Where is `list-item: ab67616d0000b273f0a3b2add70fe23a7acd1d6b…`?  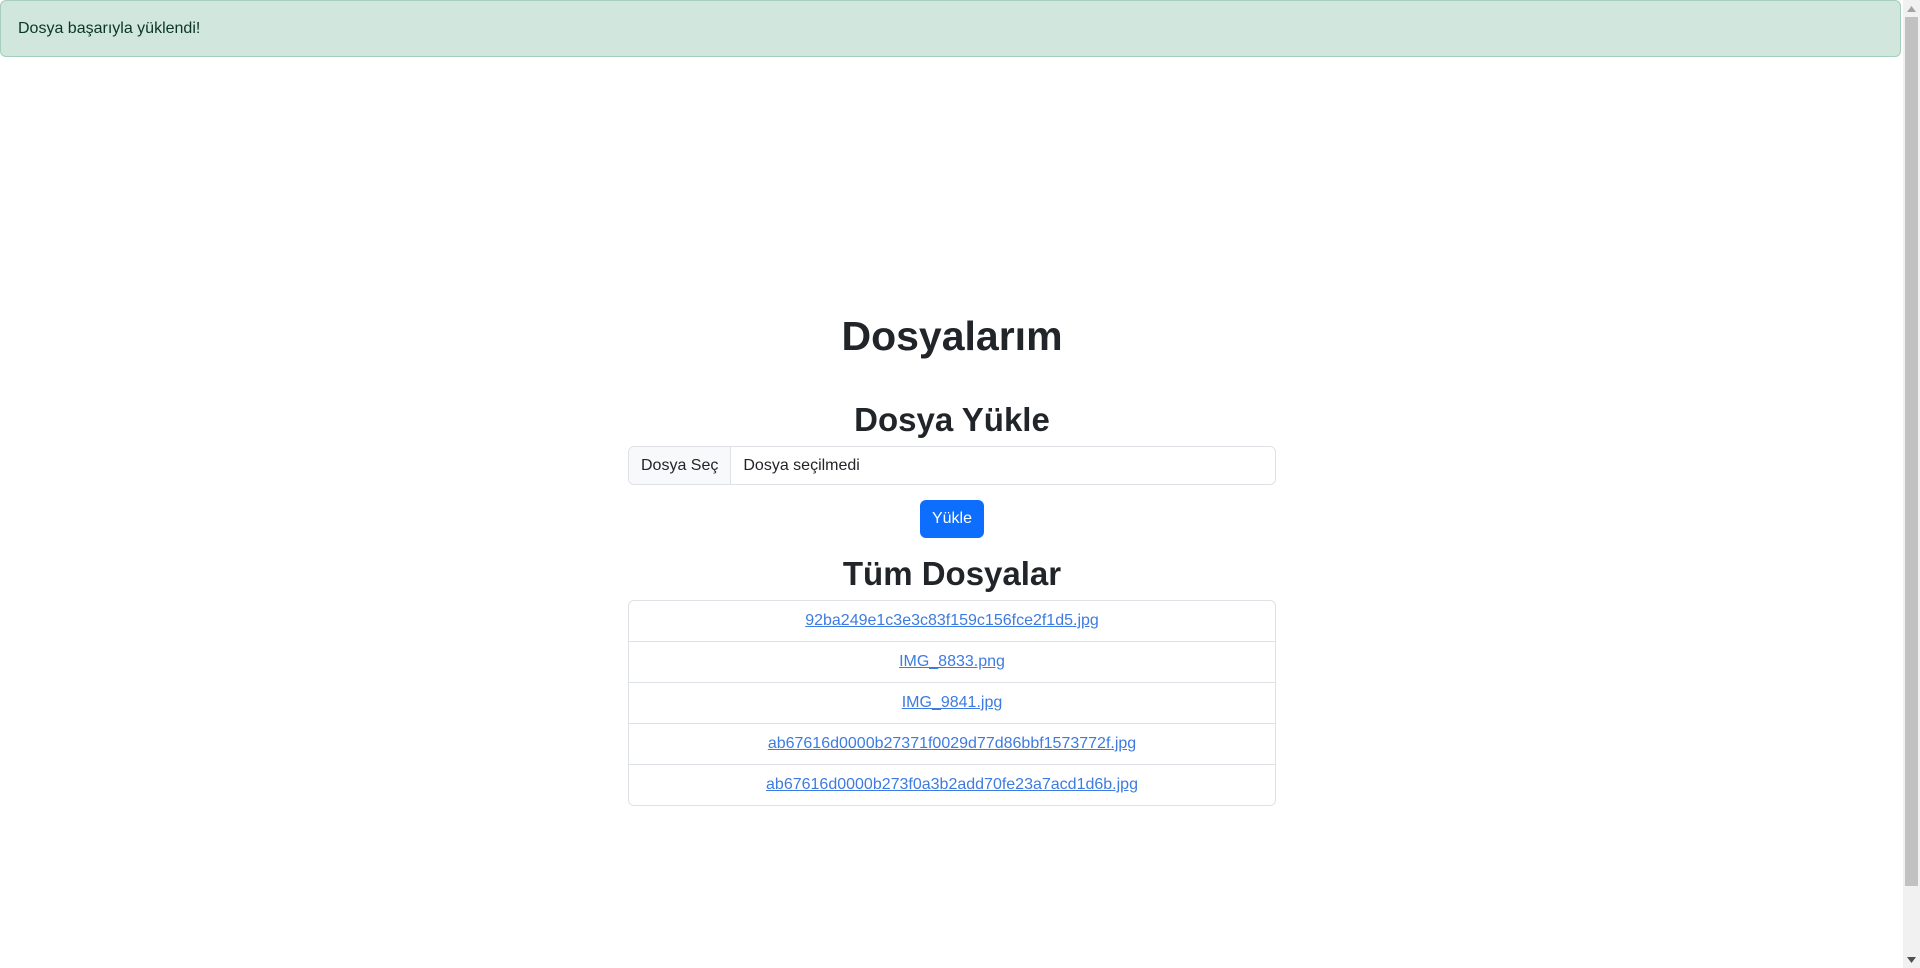
list-item: ab67616d0000b273f0a3b2add70fe23a7acd1d6b… is located at coordinates (952, 784).